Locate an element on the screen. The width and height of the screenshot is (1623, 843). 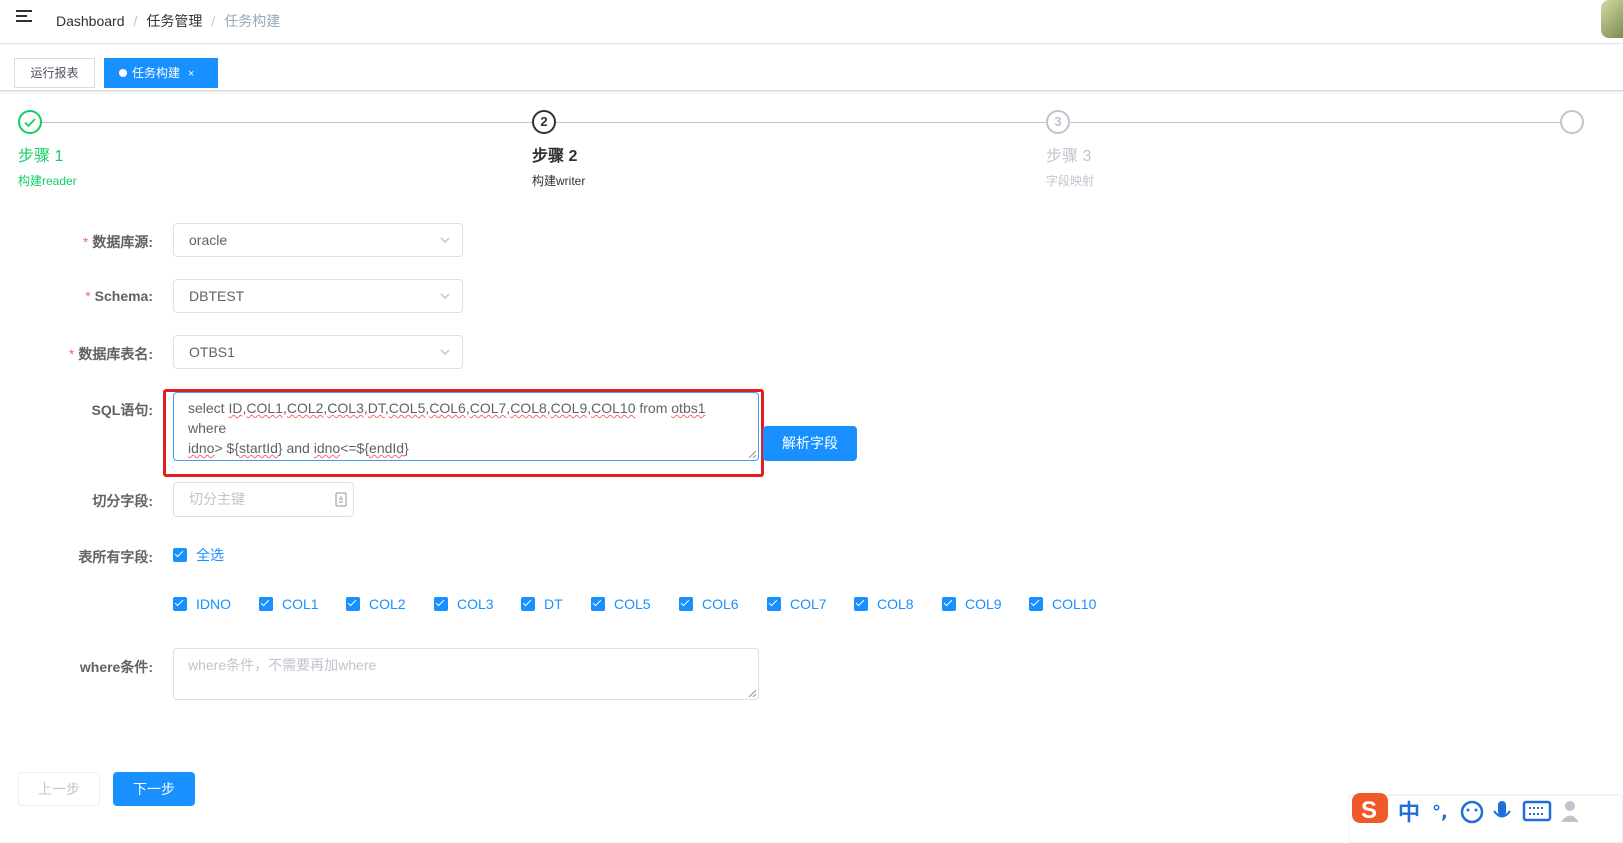
breadcrumb: Dashboard / 任务管理 / 任务构建 is located at coordinates (168, 21).